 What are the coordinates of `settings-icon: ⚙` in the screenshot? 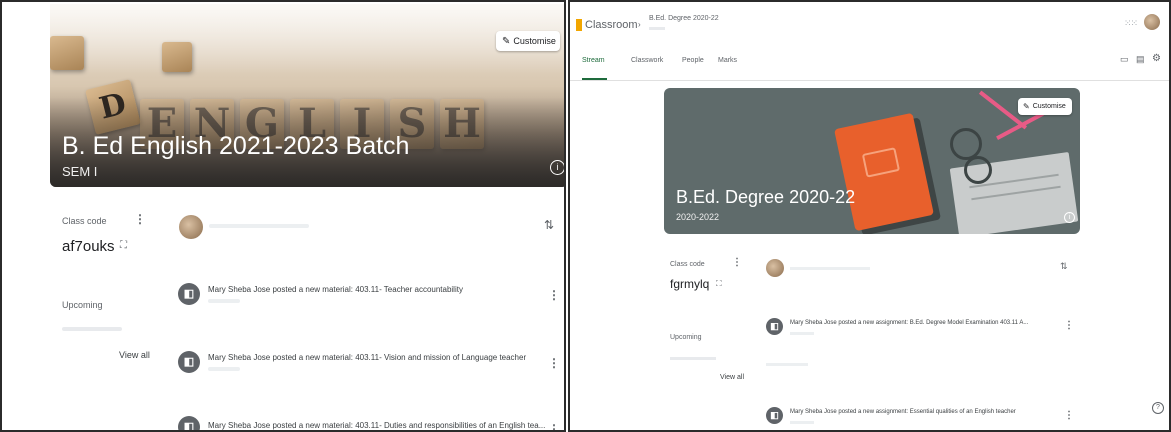 It's located at (1156, 58).